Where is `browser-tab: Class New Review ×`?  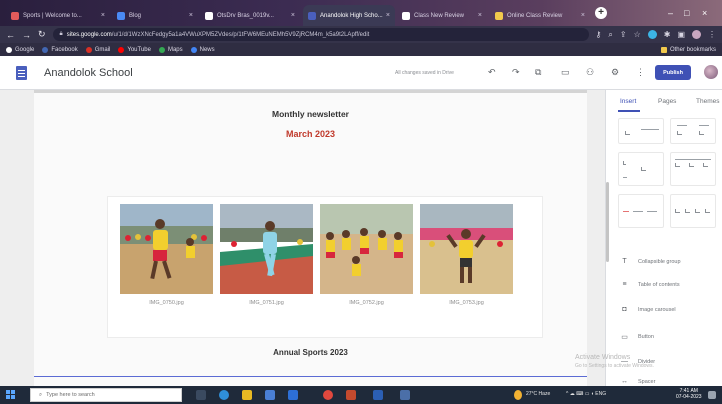
browser-tab: Class New Review × is located at coordinates (442, 15).